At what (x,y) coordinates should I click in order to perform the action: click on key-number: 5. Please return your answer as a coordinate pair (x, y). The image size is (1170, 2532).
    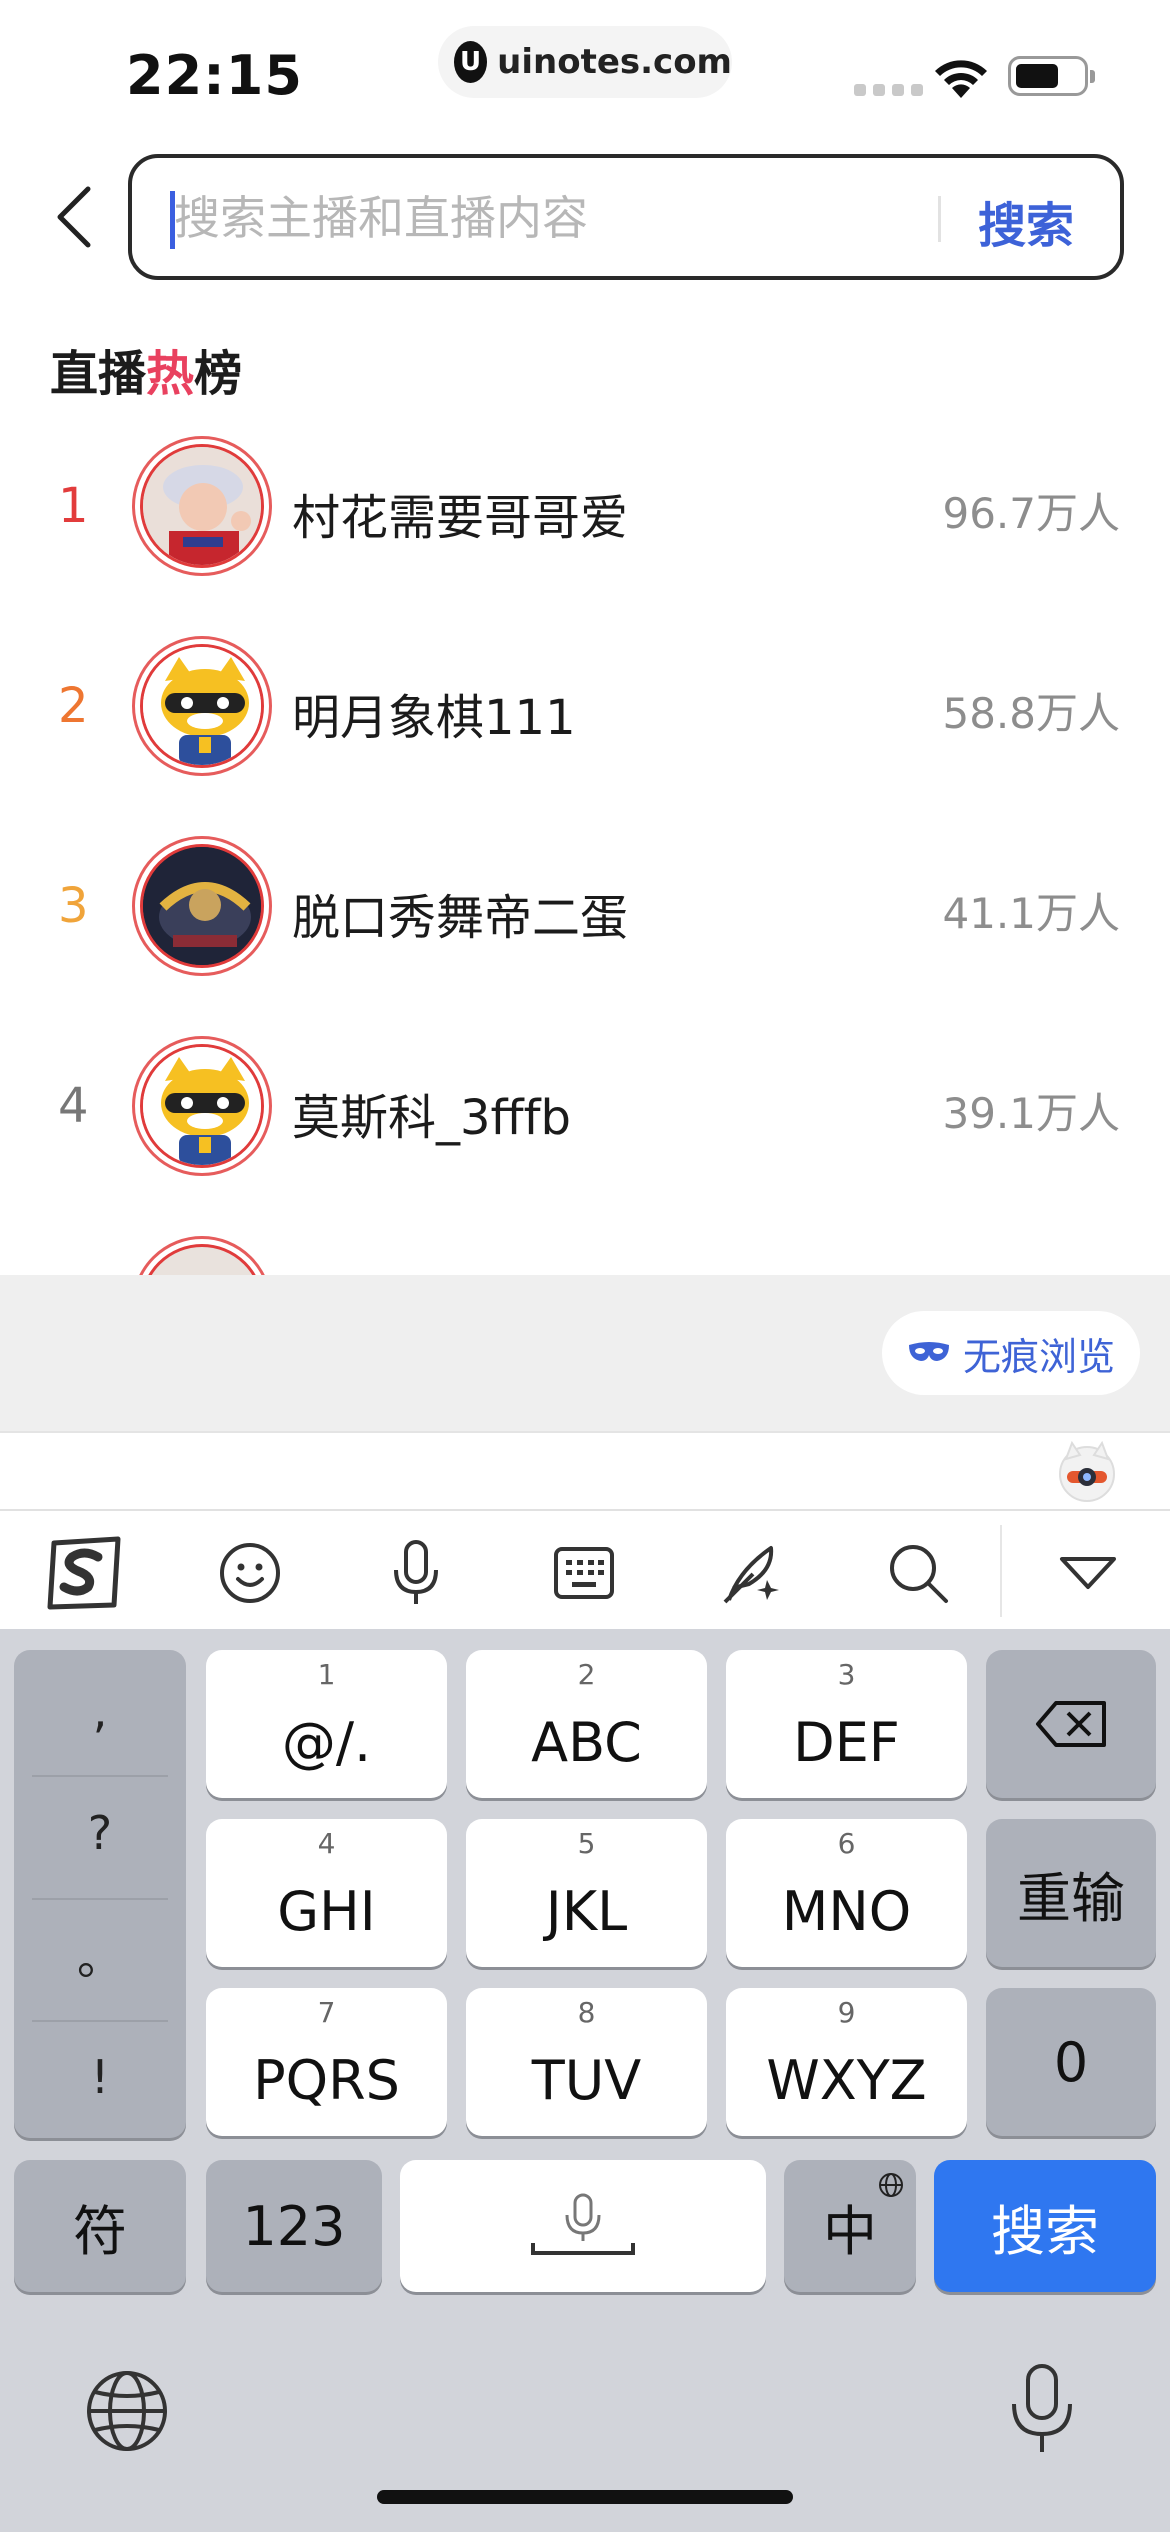
    Looking at the image, I should click on (586, 1843).